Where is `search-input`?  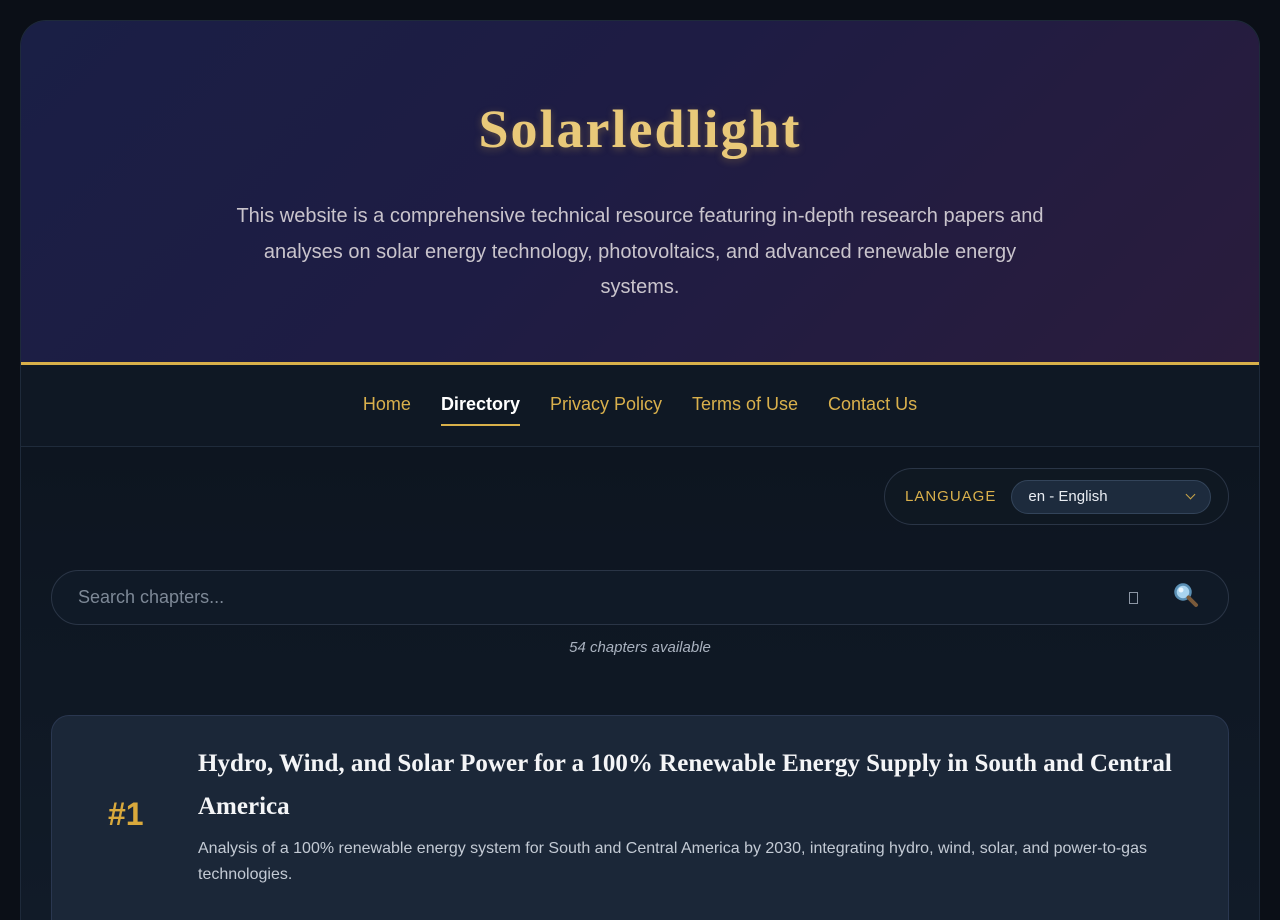 search-input is located at coordinates (590, 597).